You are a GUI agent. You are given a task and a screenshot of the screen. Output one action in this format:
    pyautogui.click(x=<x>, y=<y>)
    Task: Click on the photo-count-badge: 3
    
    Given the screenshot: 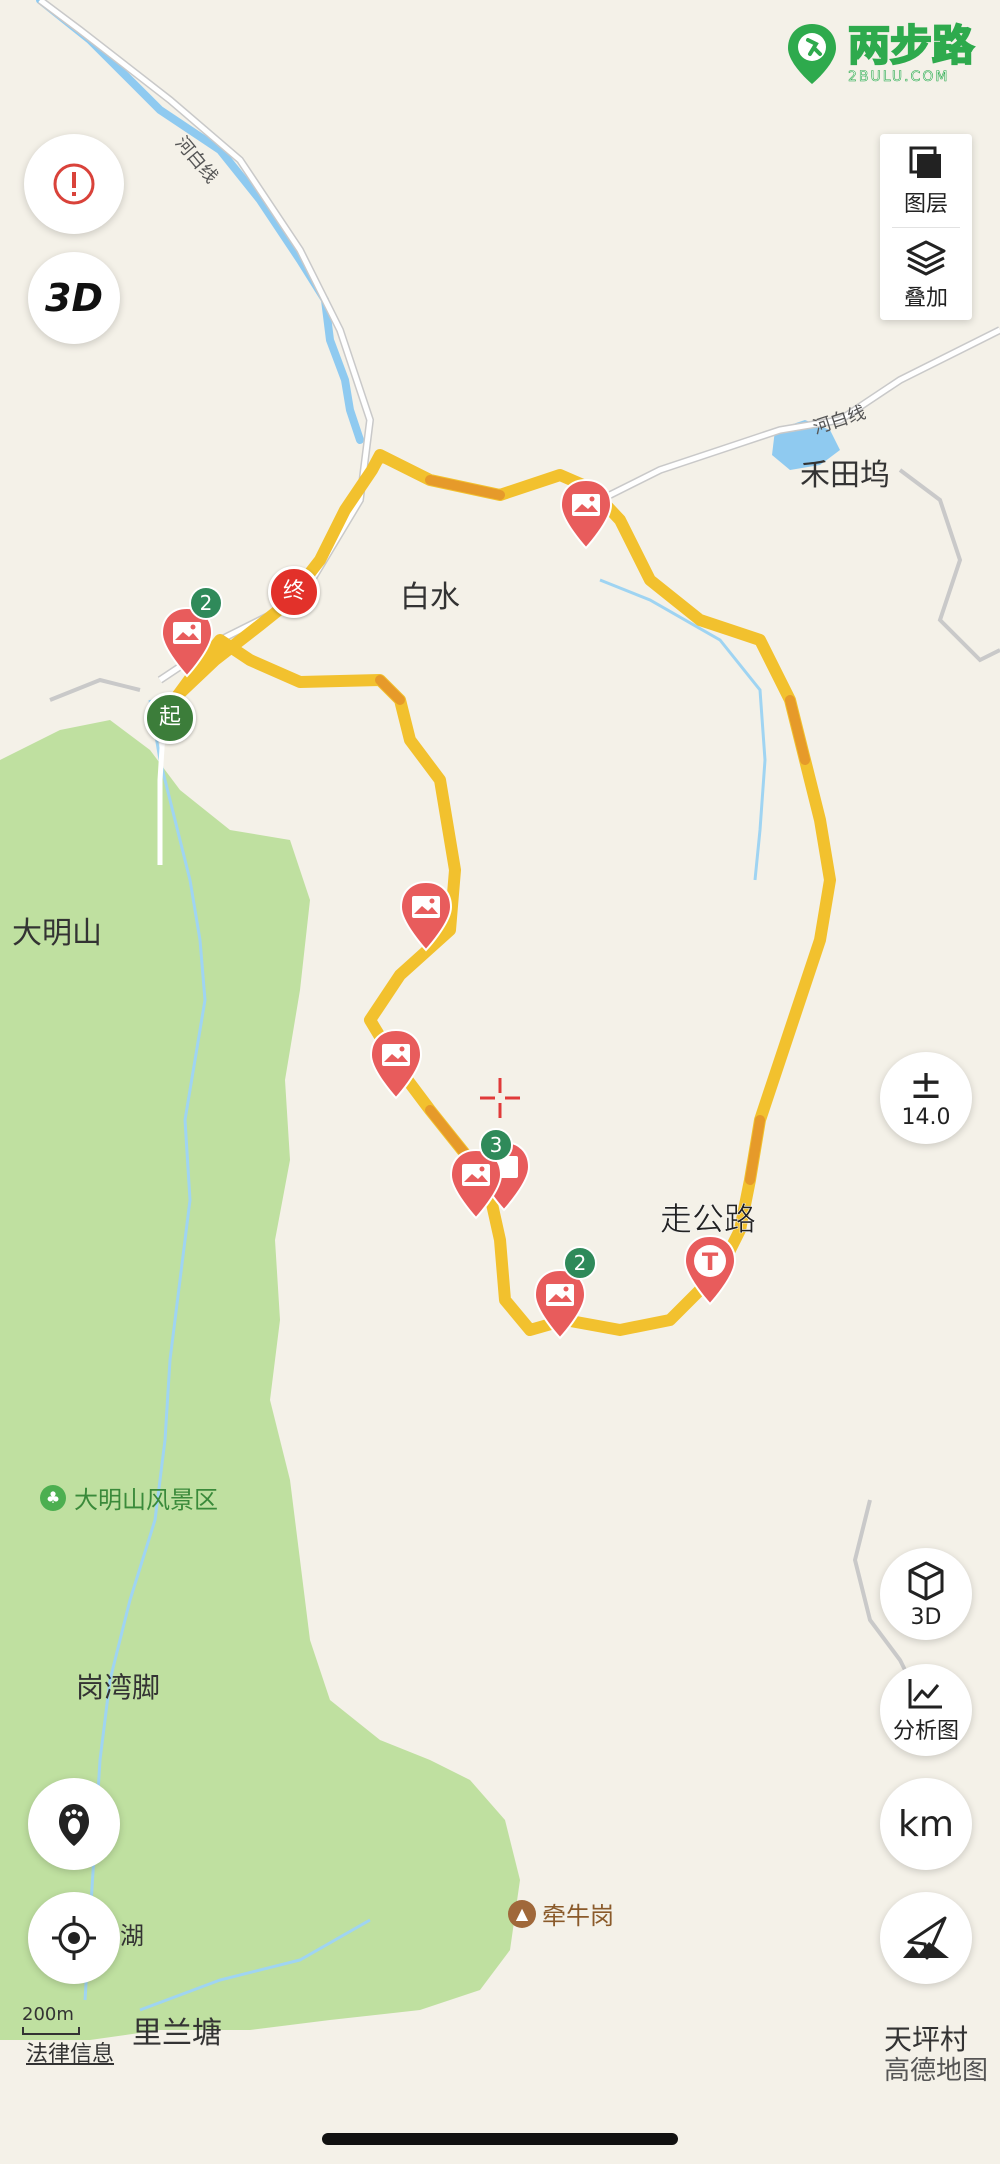 What is the action you would take?
    pyautogui.click(x=496, y=1145)
    